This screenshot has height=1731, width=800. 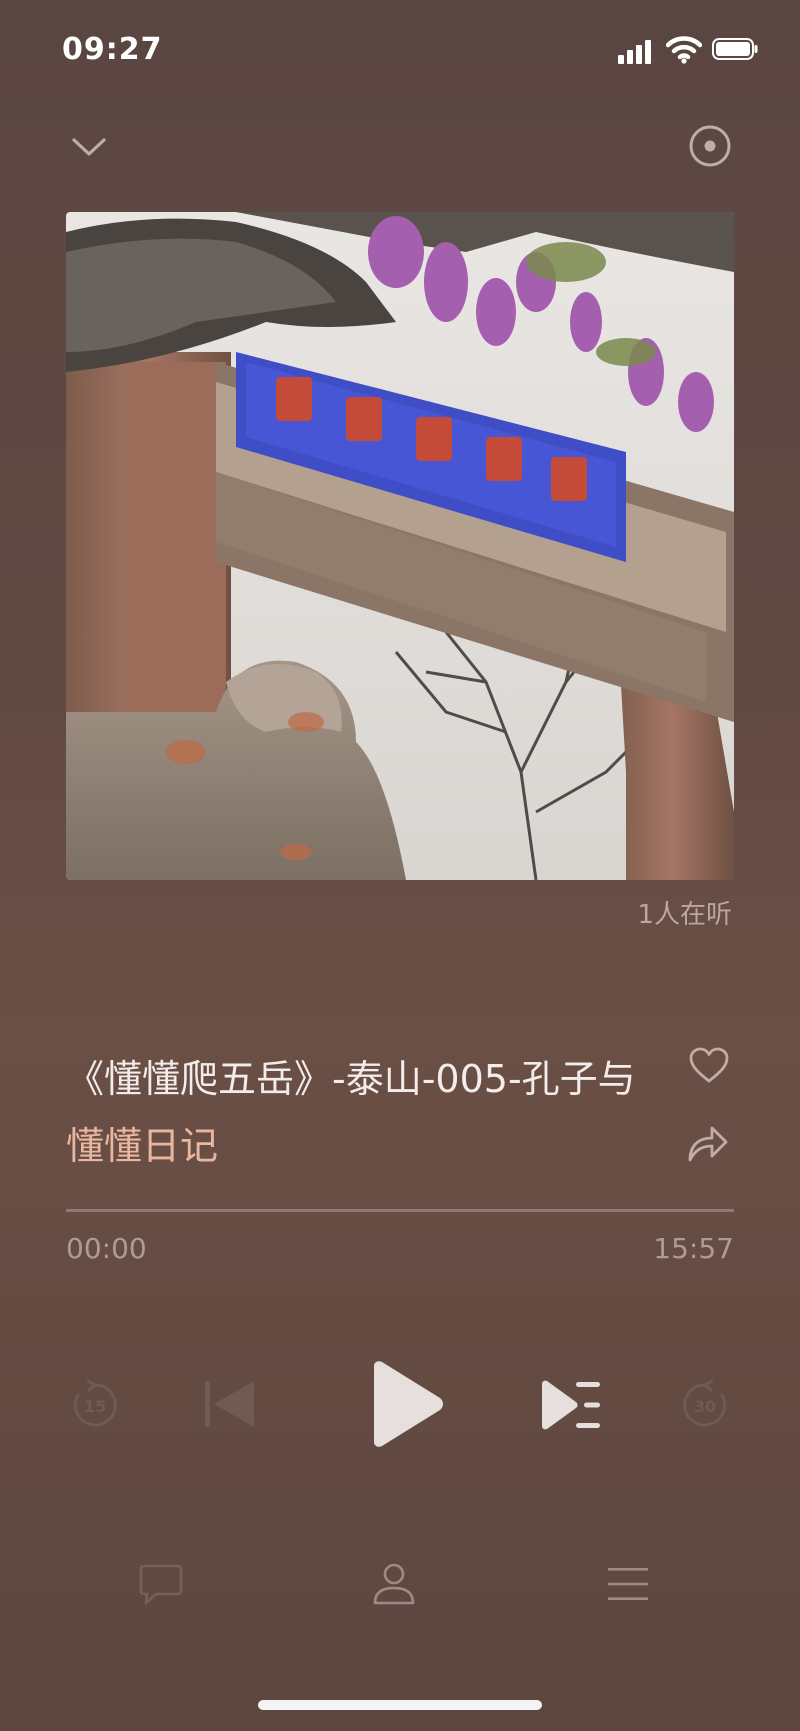 What do you see at coordinates (684, 915) in the screenshot?
I see `listener-count: 1人在听` at bounding box center [684, 915].